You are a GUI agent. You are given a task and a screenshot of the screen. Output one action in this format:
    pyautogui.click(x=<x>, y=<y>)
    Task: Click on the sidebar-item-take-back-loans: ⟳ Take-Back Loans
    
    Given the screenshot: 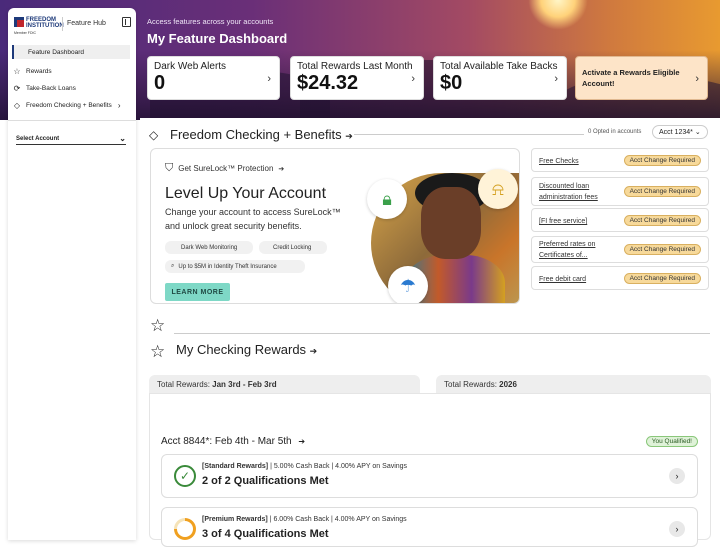 What is the action you would take?
    pyautogui.click(x=71, y=88)
    